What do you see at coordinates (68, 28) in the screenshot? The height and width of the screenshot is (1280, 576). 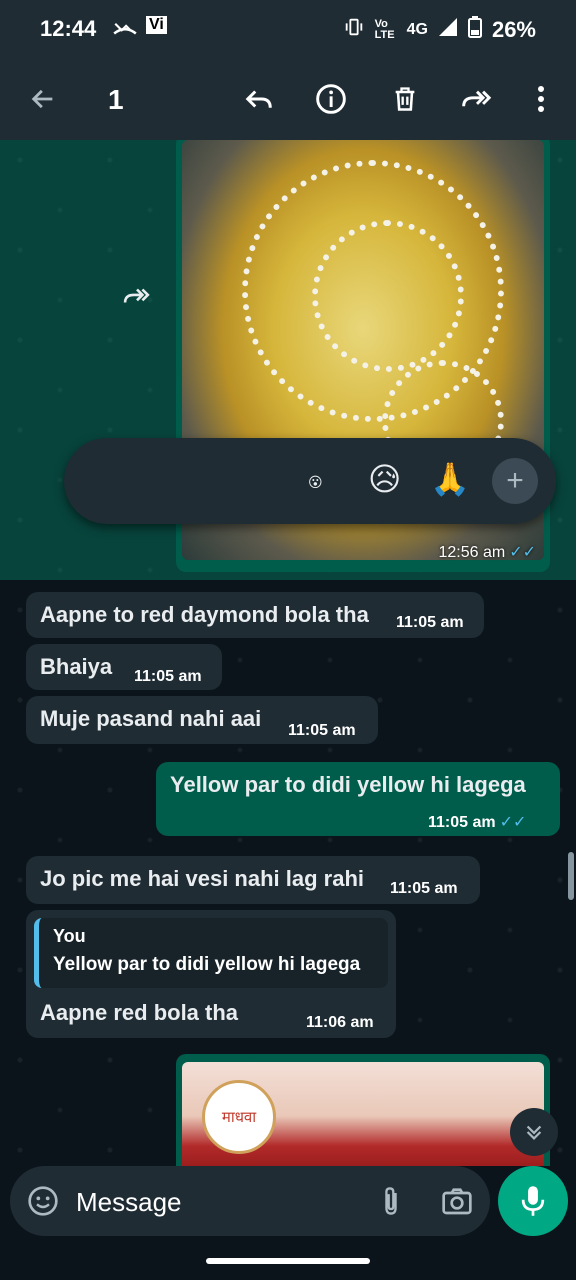 I see `status-time: 12:44` at bounding box center [68, 28].